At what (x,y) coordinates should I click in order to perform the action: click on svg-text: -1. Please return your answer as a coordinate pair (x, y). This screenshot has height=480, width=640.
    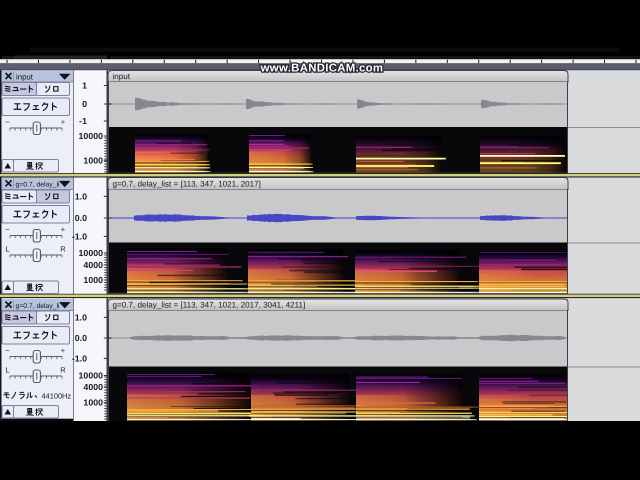
    Looking at the image, I should click on (83, 121).